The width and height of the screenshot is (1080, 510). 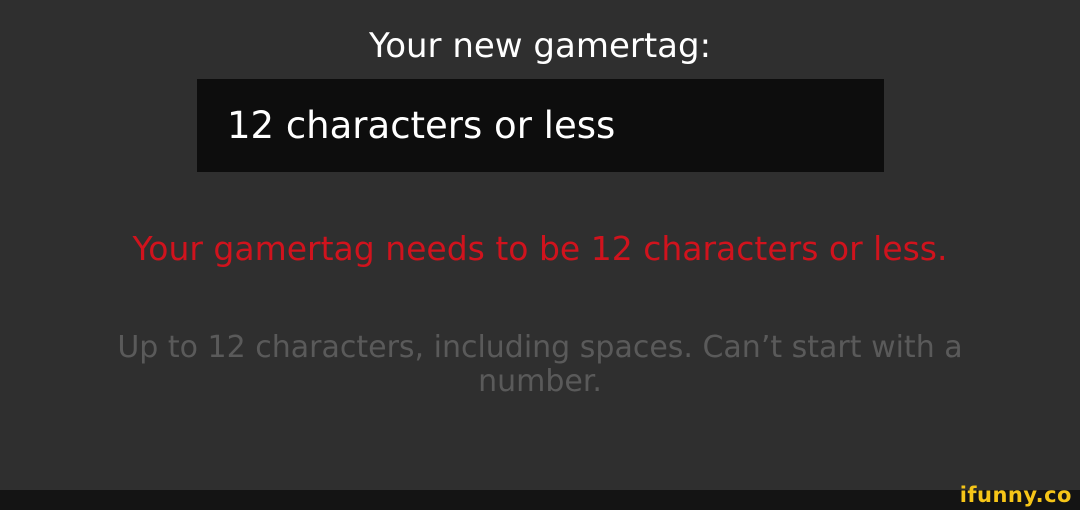 What do you see at coordinates (421, 125) in the screenshot?
I see `gamertag-input-value: 12 characters or less` at bounding box center [421, 125].